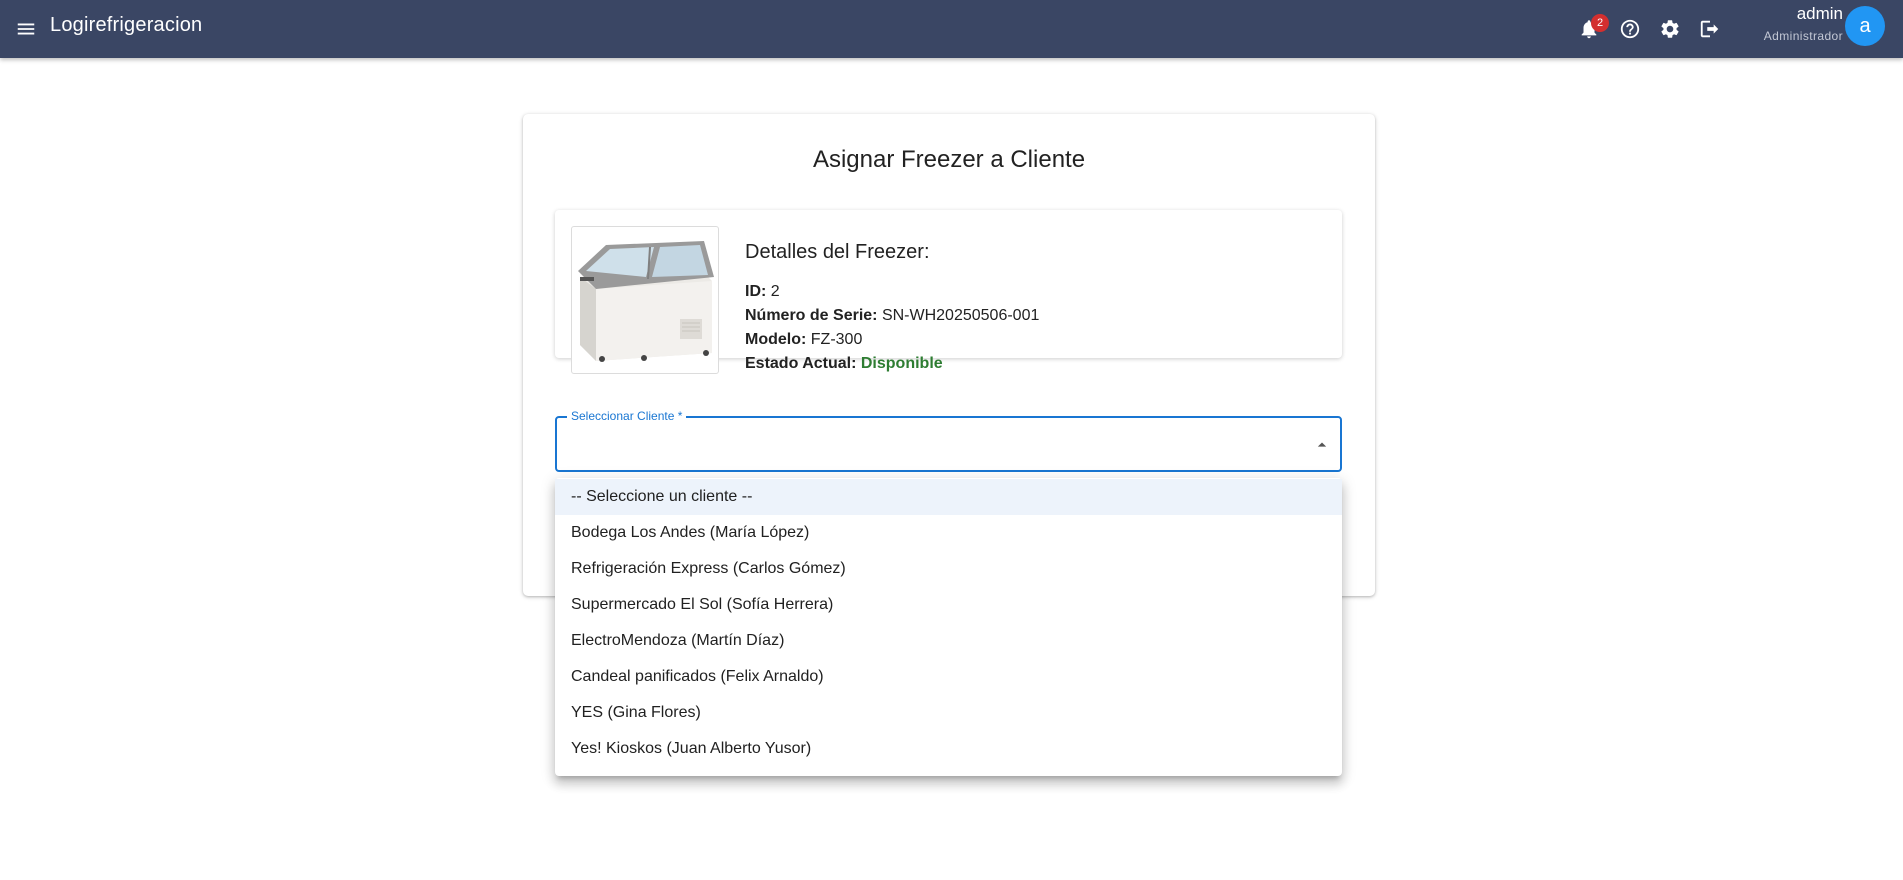 This screenshot has width=1903, height=880. Describe the element at coordinates (948, 713) in the screenshot. I see `dropdown-option: YES (Gina Flores)` at that location.